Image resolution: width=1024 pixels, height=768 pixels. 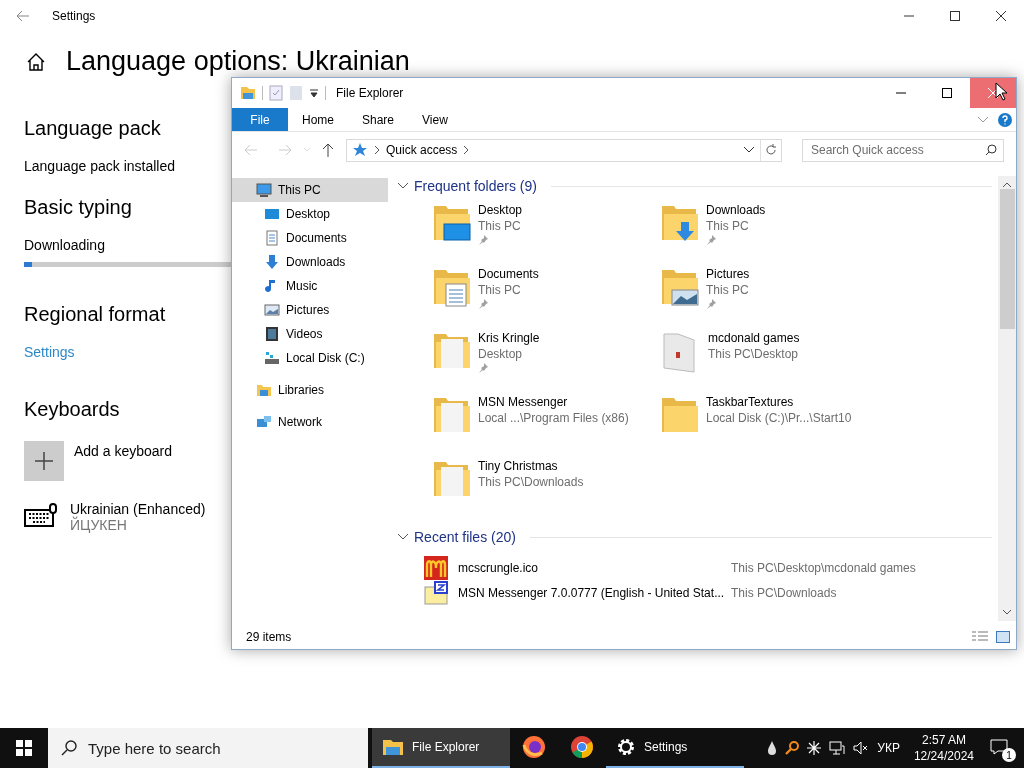 What do you see at coordinates (980, 637) in the screenshot?
I see `details-view-icon` at bounding box center [980, 637].